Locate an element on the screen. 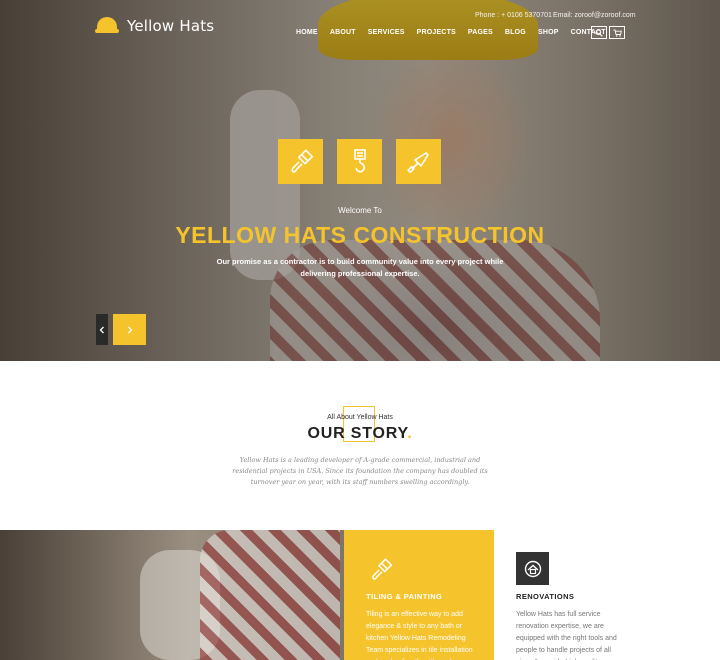  hero-icon-box-crane is located at coordinates (359, 161).